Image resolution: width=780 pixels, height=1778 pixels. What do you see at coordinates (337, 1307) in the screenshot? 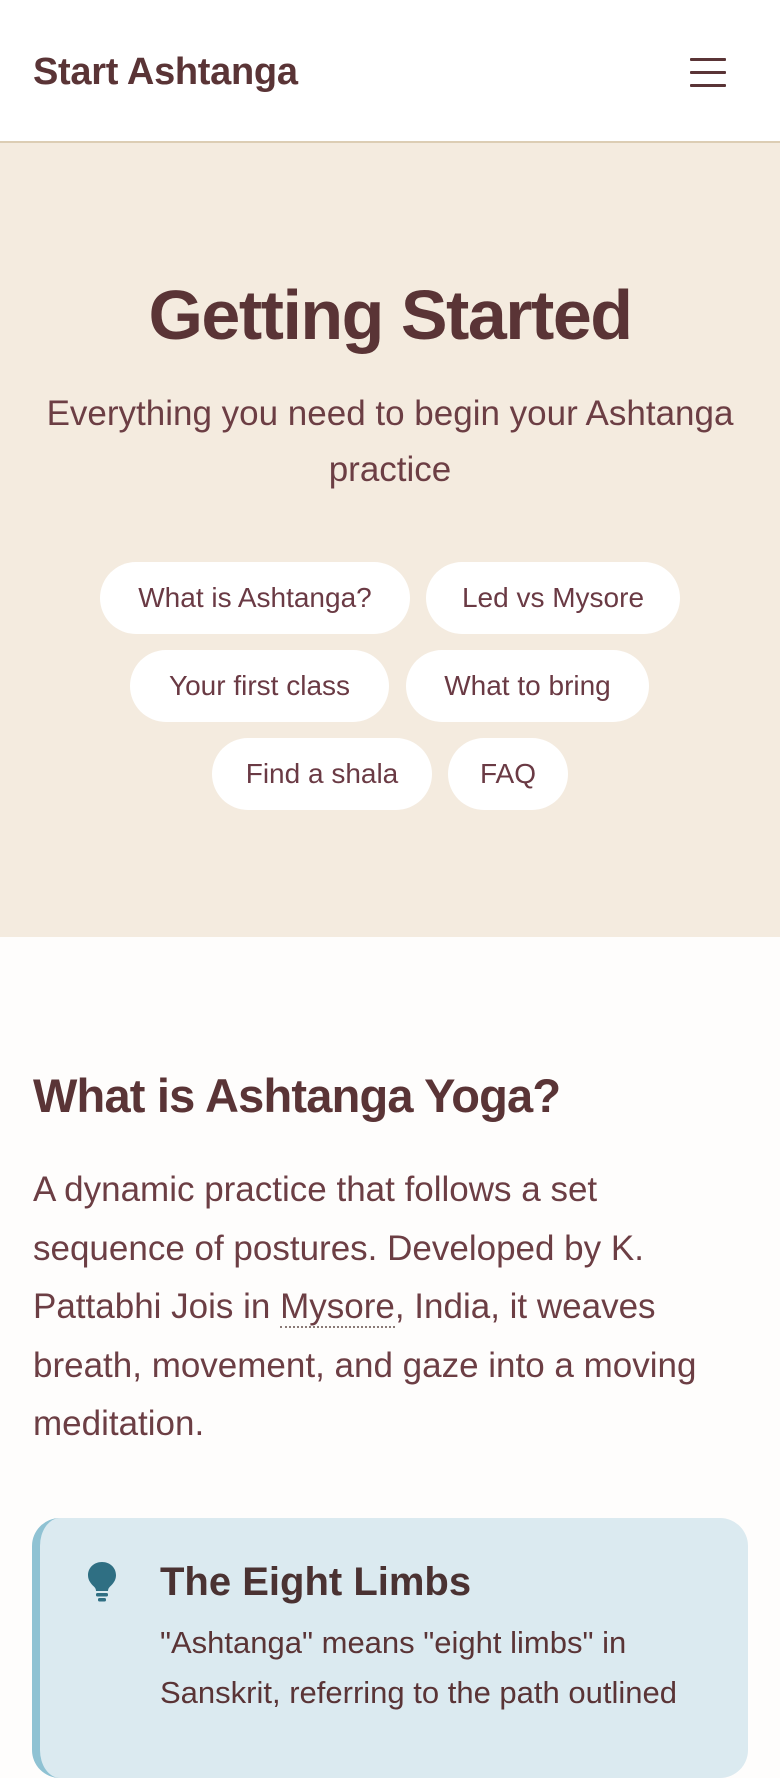
I see `mysore-term-link: Mysore` at bounding box center [337, 1307].